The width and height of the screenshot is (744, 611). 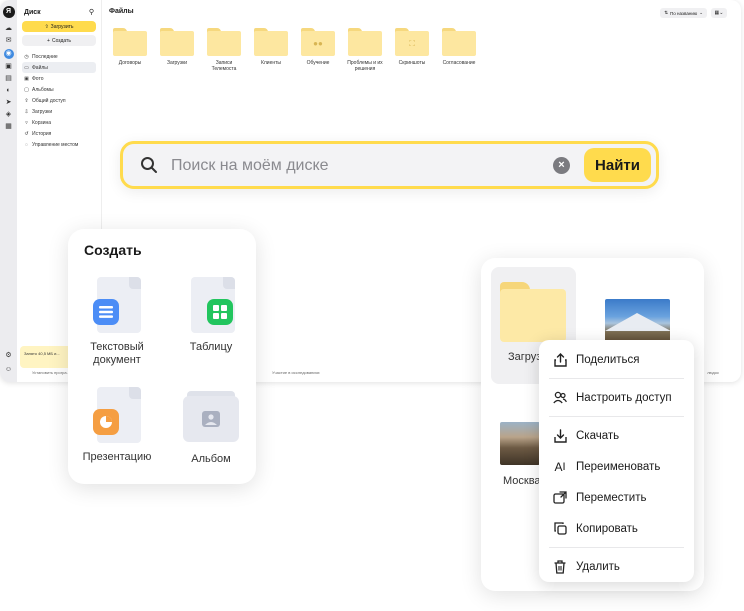 I want to click on sidebar-item-albums: ▢ Альбомы, so click(x=59, y=89).